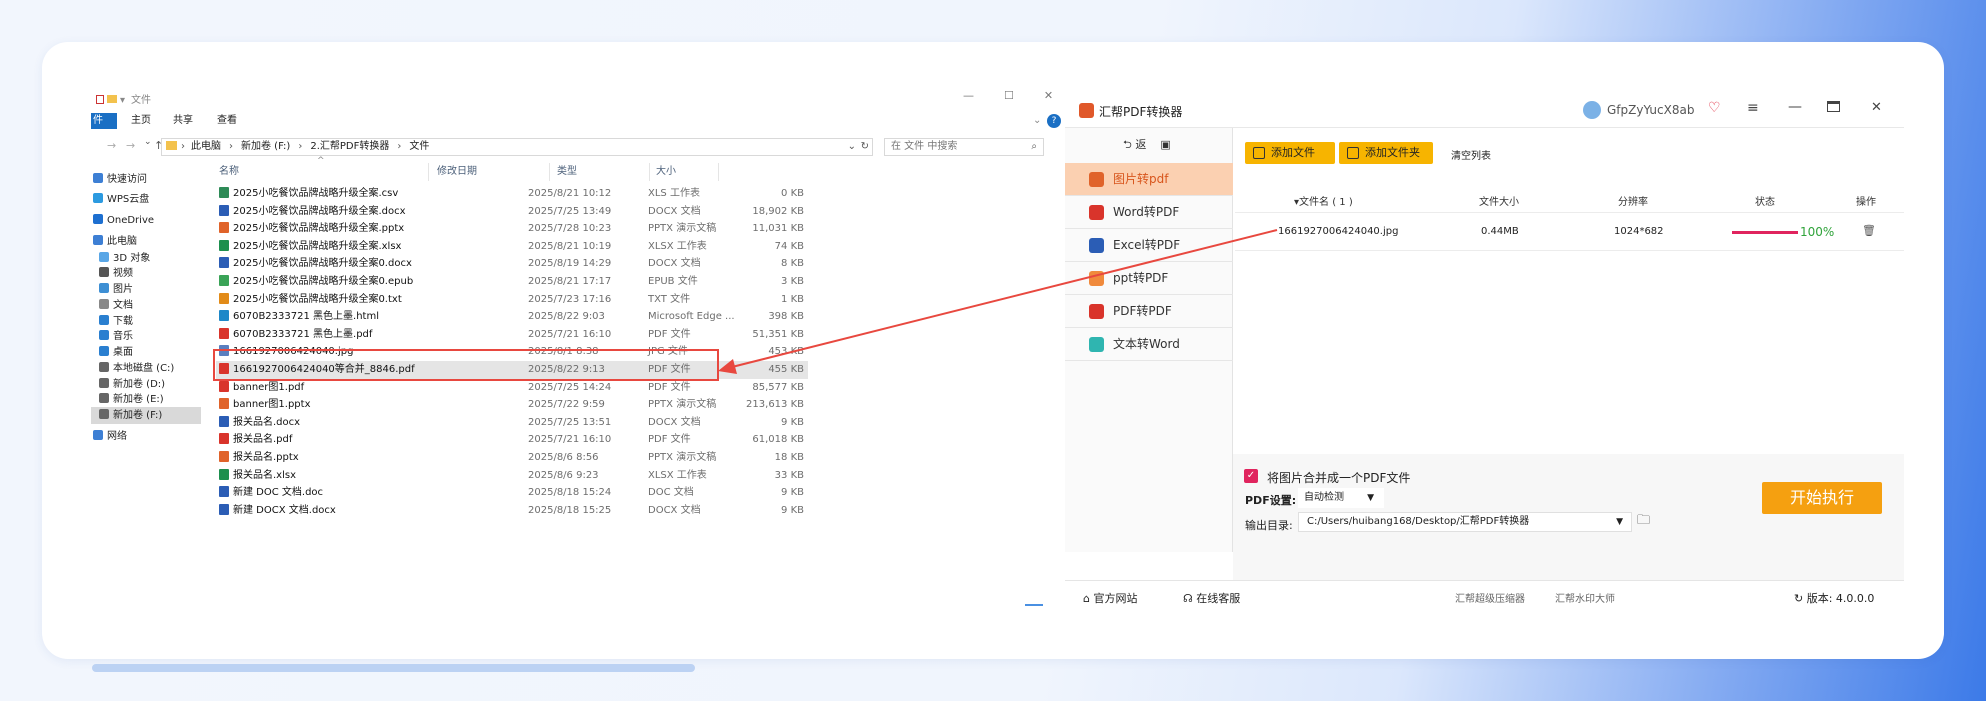 The height and width of the screenshot is (701, 1986). I want to click on annotation-arrow, so click(998, 301).